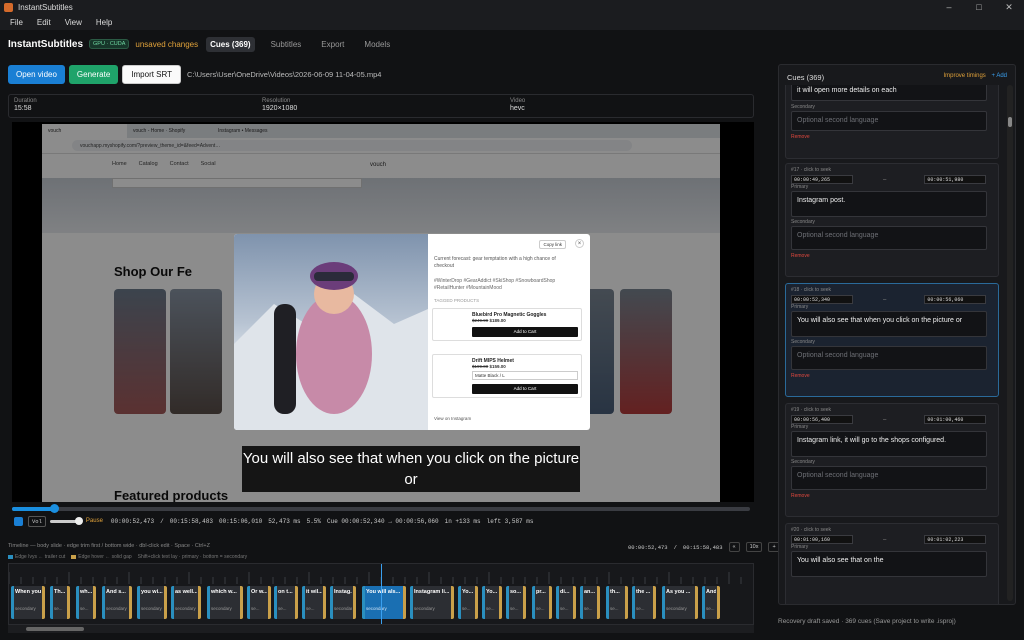  Describe the element at coordinates (55, 508) in the screenshot. I see `seek-handle` at that location.